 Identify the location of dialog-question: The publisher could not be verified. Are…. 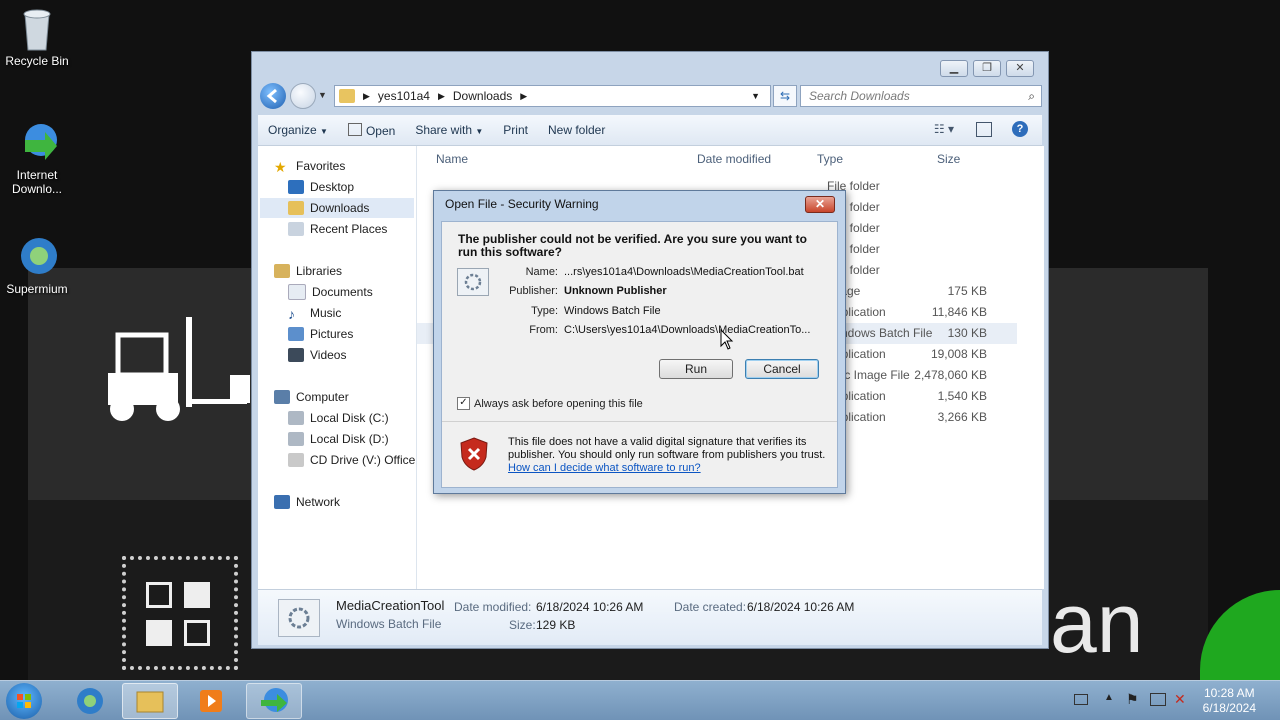
(632, 245).